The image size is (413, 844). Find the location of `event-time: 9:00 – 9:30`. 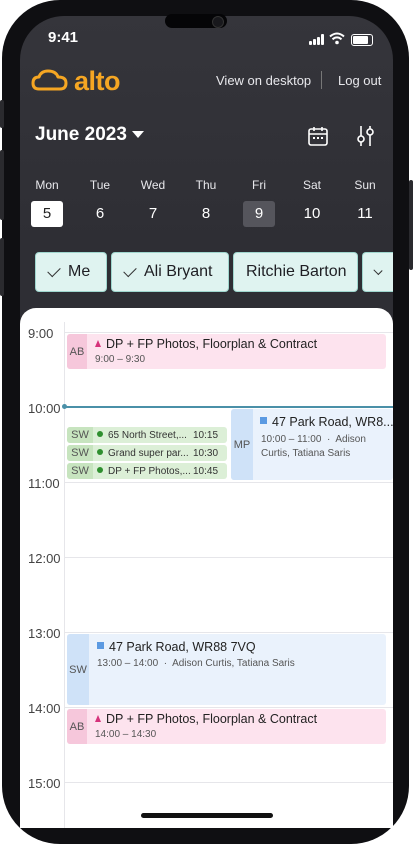

event-time: 9:00 – 9:30 is located at coordinates (120, 359).